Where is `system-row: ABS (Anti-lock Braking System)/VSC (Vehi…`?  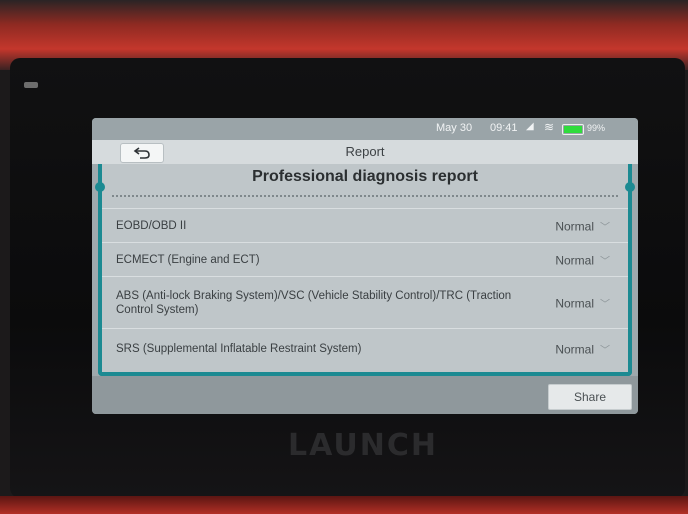
system-row: ABS (Anti-lock Braking System)/VSC (Vehi… is located at coordinates (365, 302).